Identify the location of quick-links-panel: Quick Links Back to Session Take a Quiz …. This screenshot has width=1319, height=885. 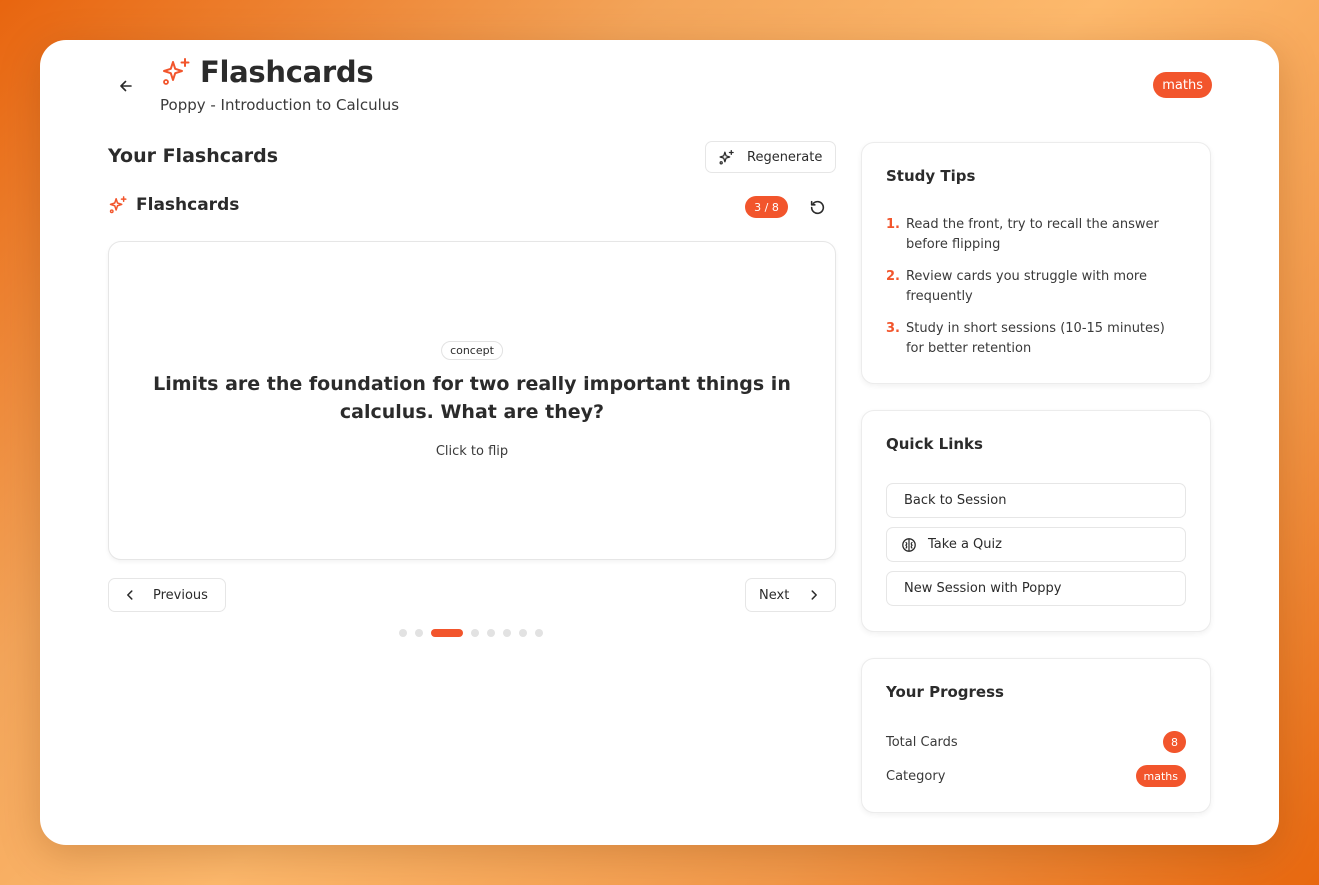
(1036, 521).